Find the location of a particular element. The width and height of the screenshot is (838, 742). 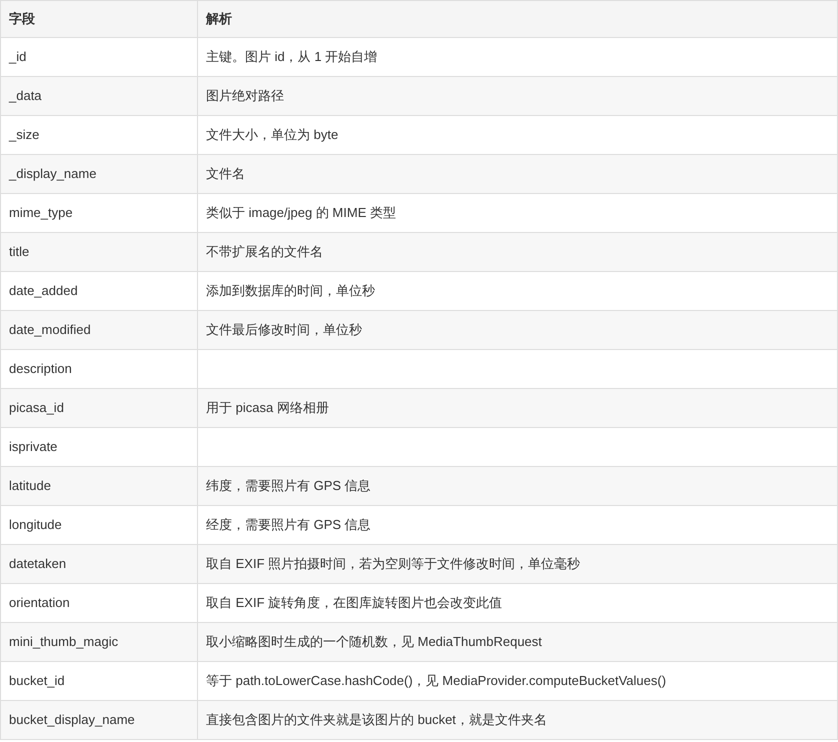

column-header: 字段 is located at coordinates (99, 19).